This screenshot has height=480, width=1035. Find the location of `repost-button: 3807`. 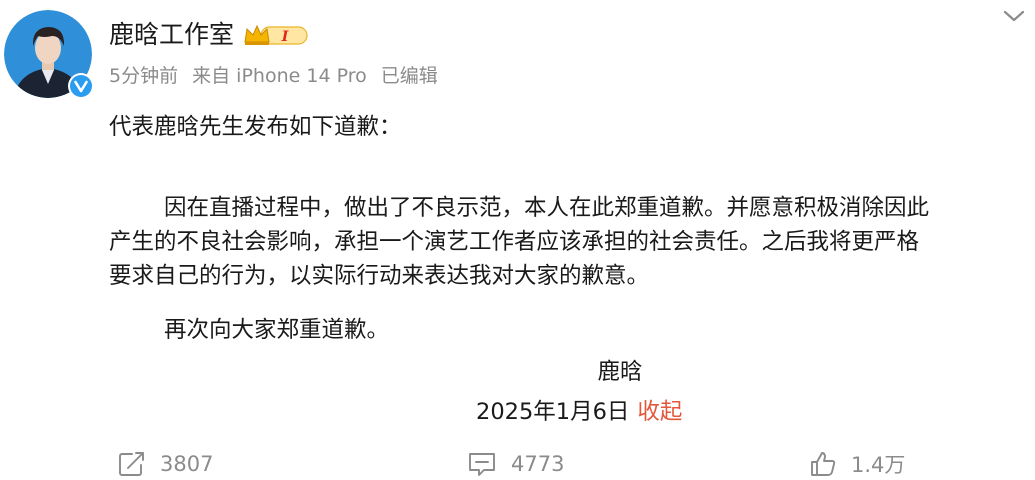

repost-button: 3807 is located at coordinates (165, 464).